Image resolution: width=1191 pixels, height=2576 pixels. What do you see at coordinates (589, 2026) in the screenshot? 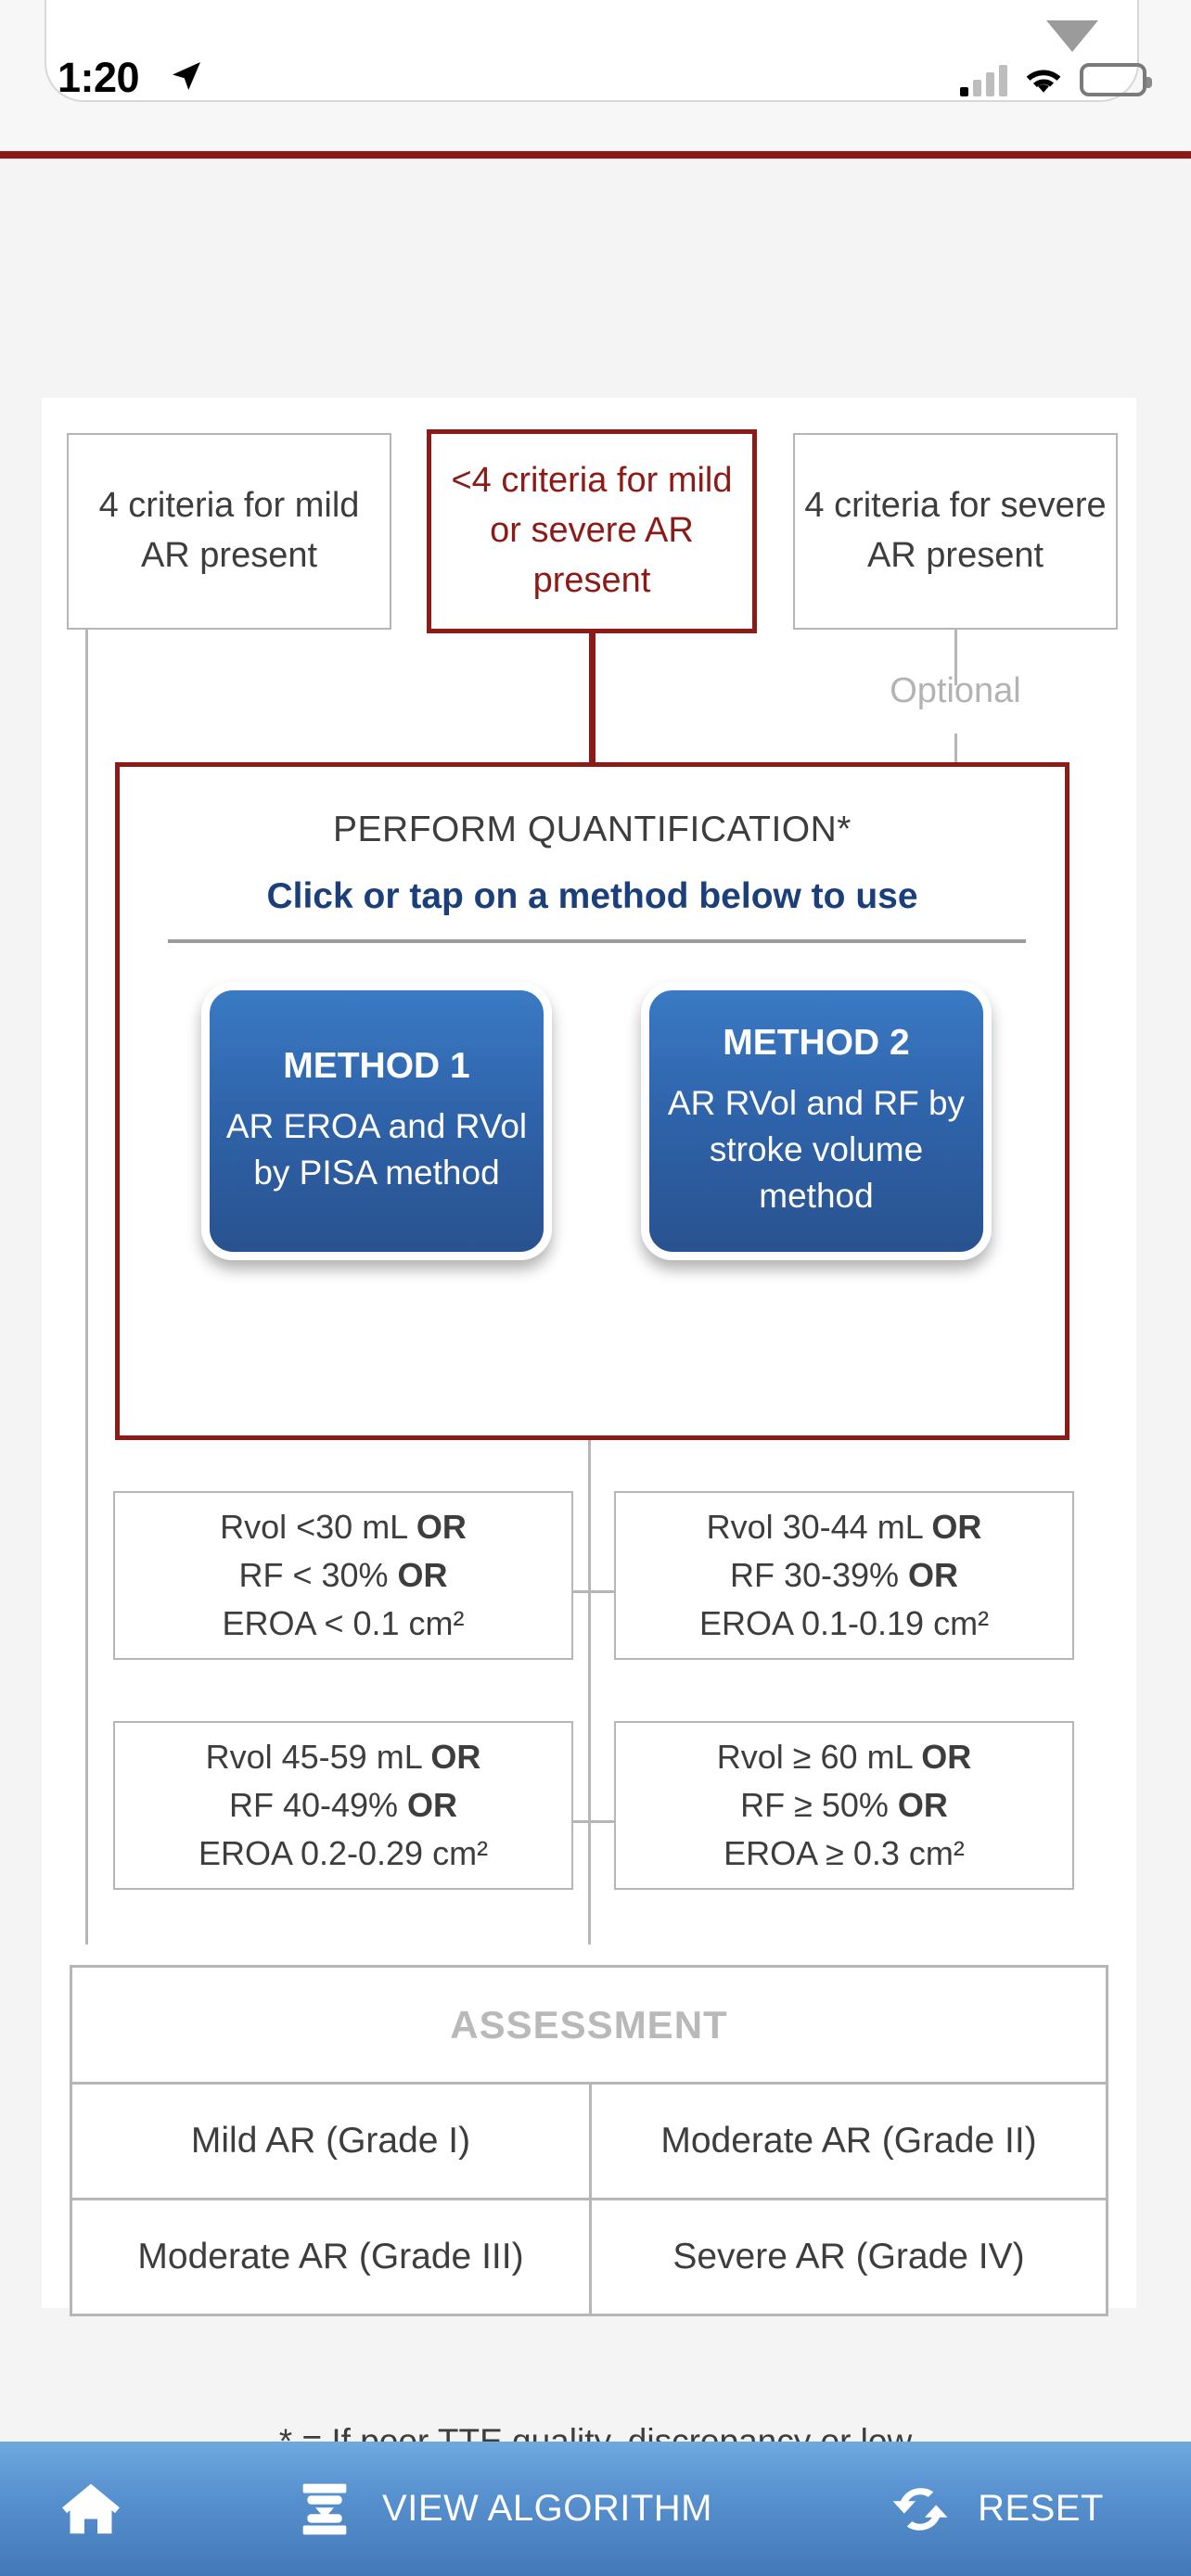
I see `assessment-header: ASSESSMENT` at bounding box center [589, 2026].